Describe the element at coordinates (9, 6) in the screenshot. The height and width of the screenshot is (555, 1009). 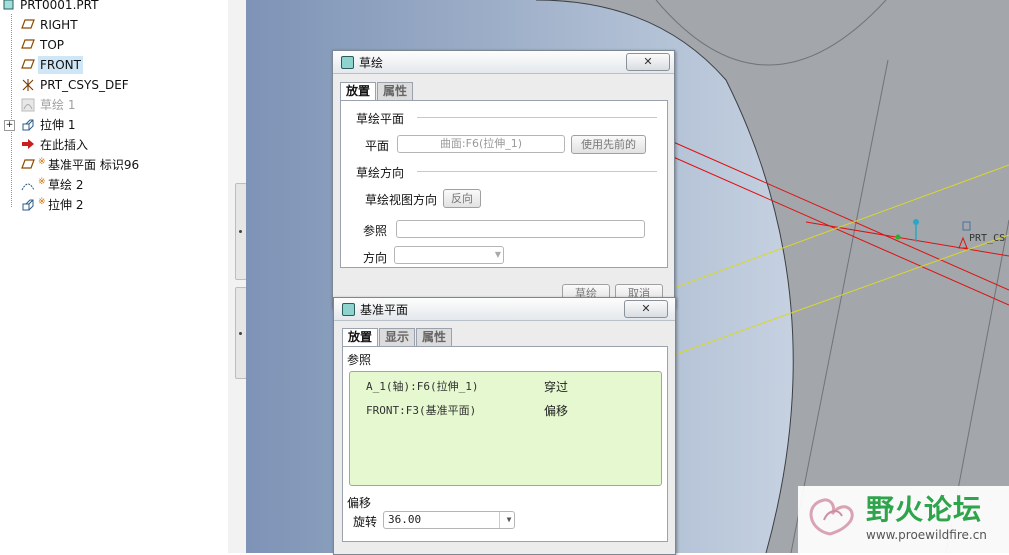
I see `part-icon` at that location.